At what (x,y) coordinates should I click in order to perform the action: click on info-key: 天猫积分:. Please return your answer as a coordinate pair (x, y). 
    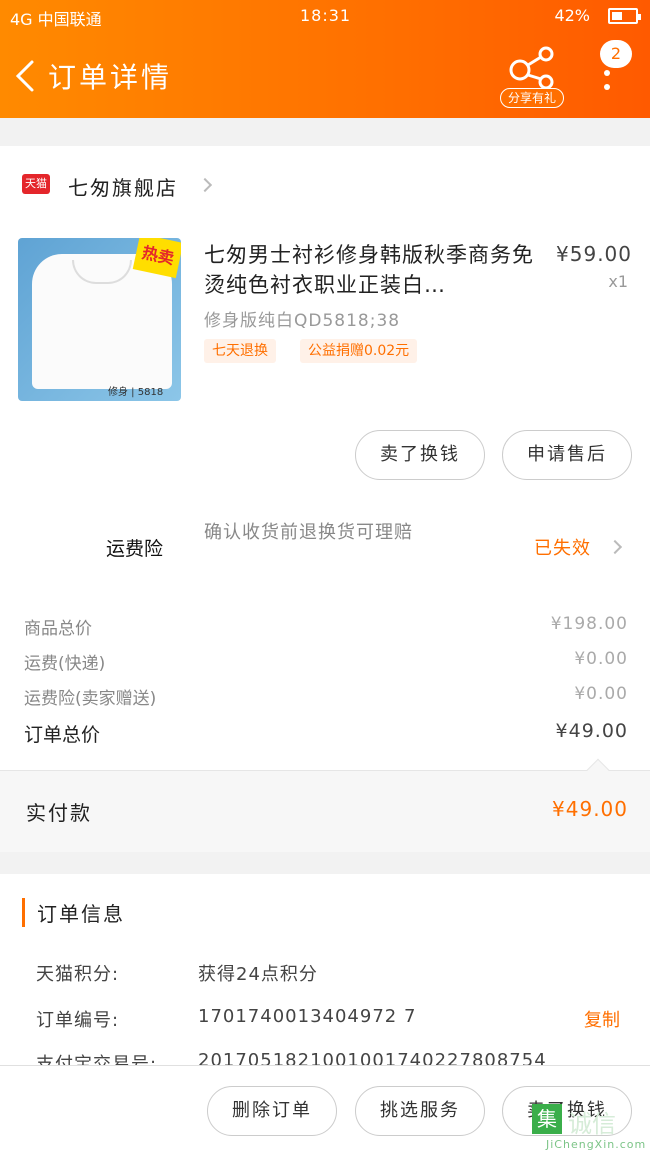
    Looking at the image, I should click on (78, 974).